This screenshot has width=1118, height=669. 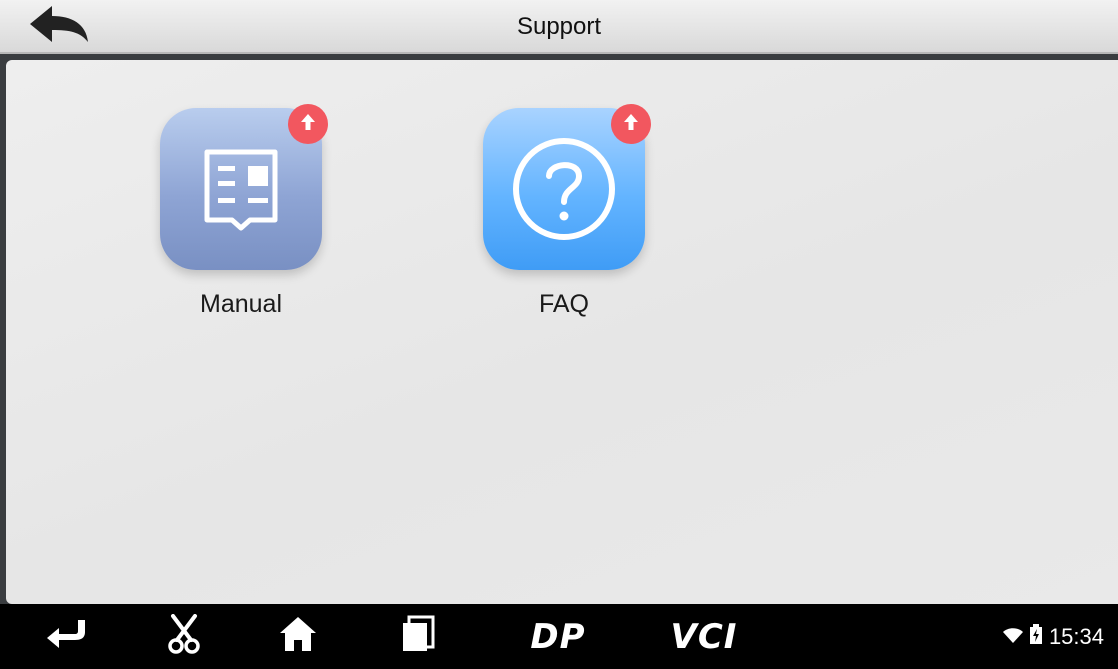 I want to click on faq-app-icon, so click(x=567, y=187).